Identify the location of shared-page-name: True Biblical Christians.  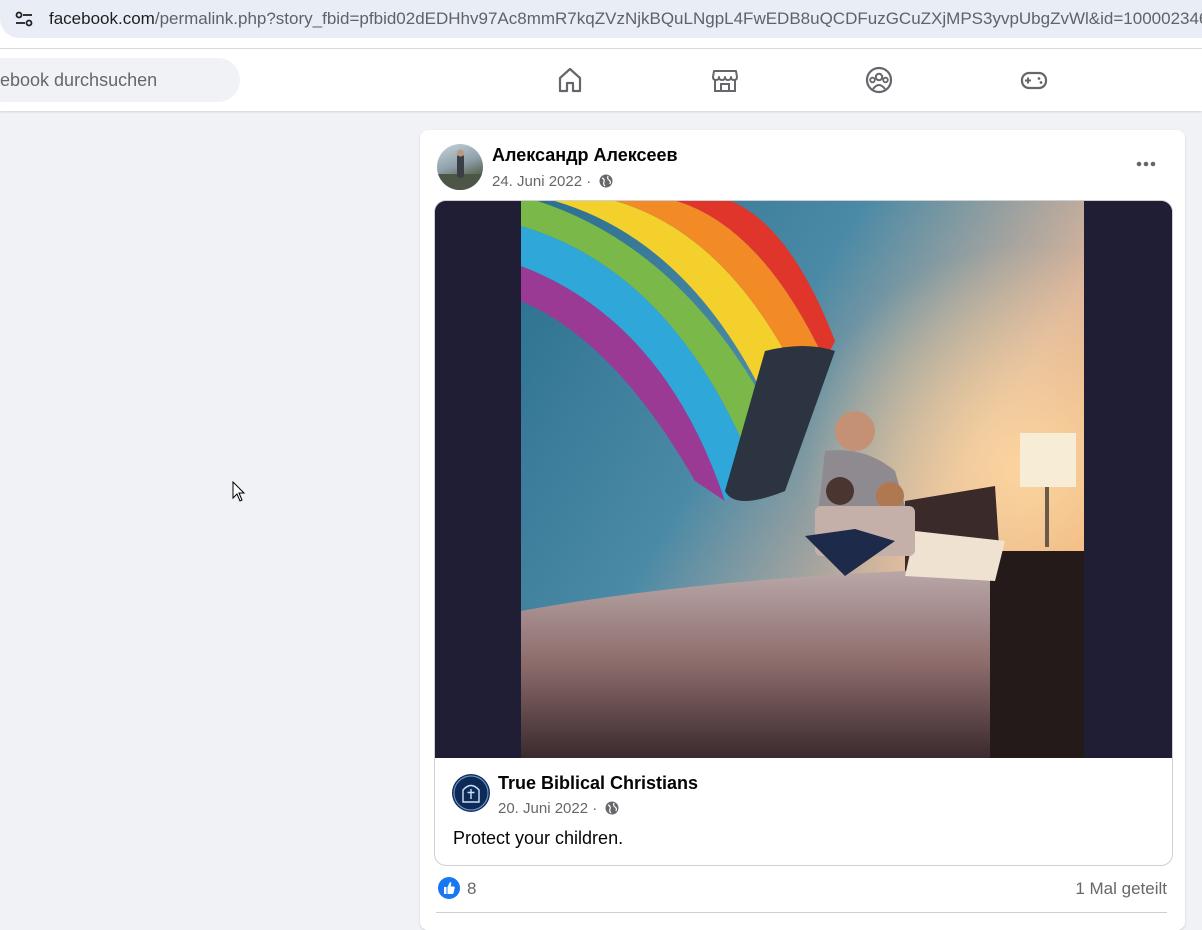
(598, 783).